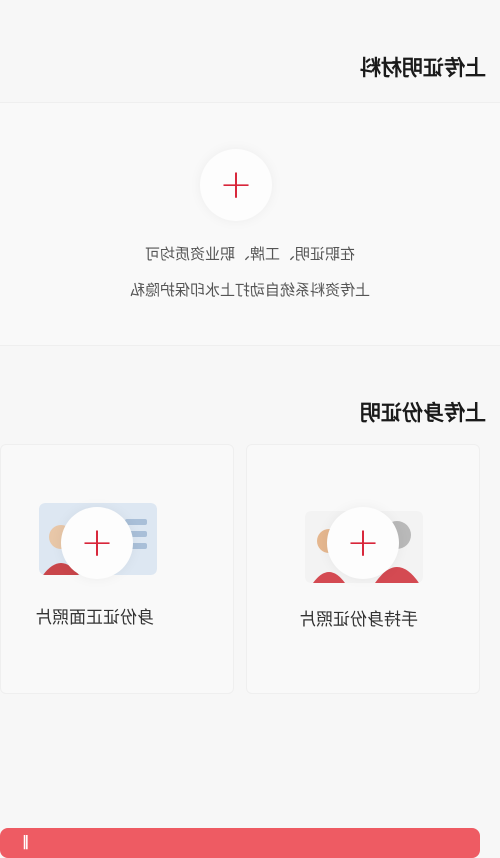 Image resolution: width=500 pixels, height=858 pixels. Describe the element at coordinates (358, 620) in the screenshot. I see `id-hold-label: 手持身份证照片` at that location.